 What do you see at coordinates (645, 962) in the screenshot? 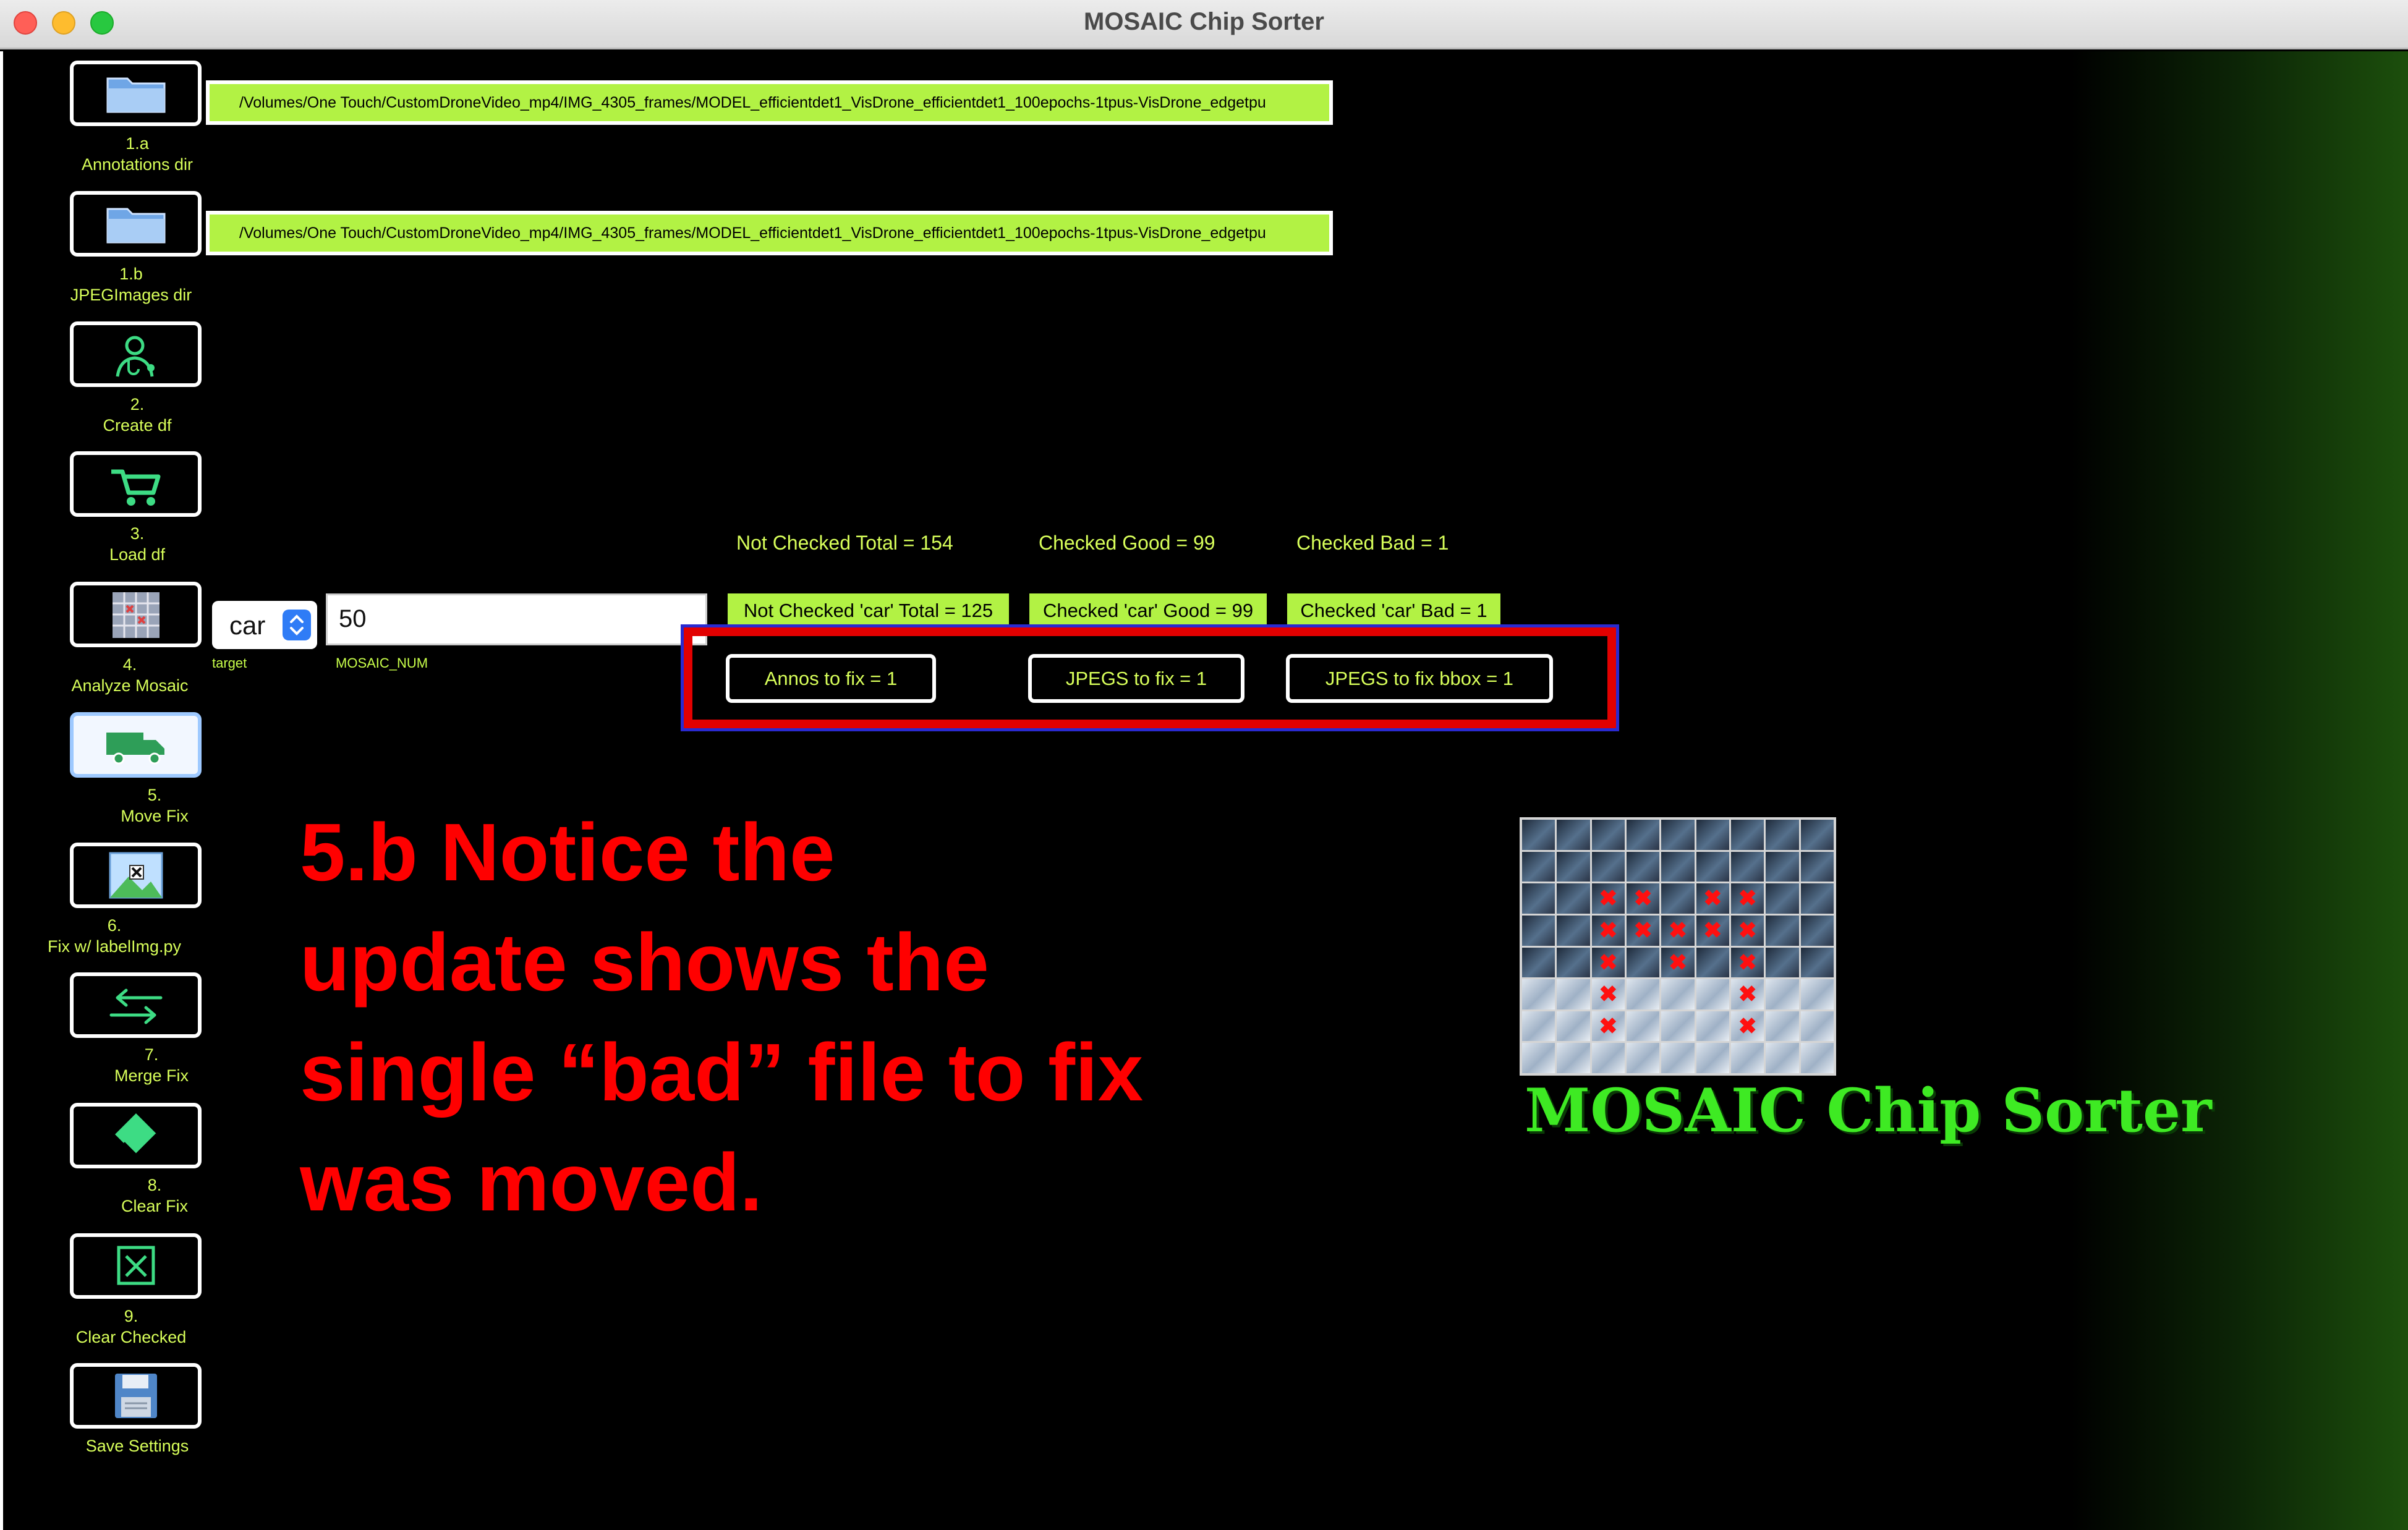
I see `annotation-line: update shows the` at bounding box center [645, 962].